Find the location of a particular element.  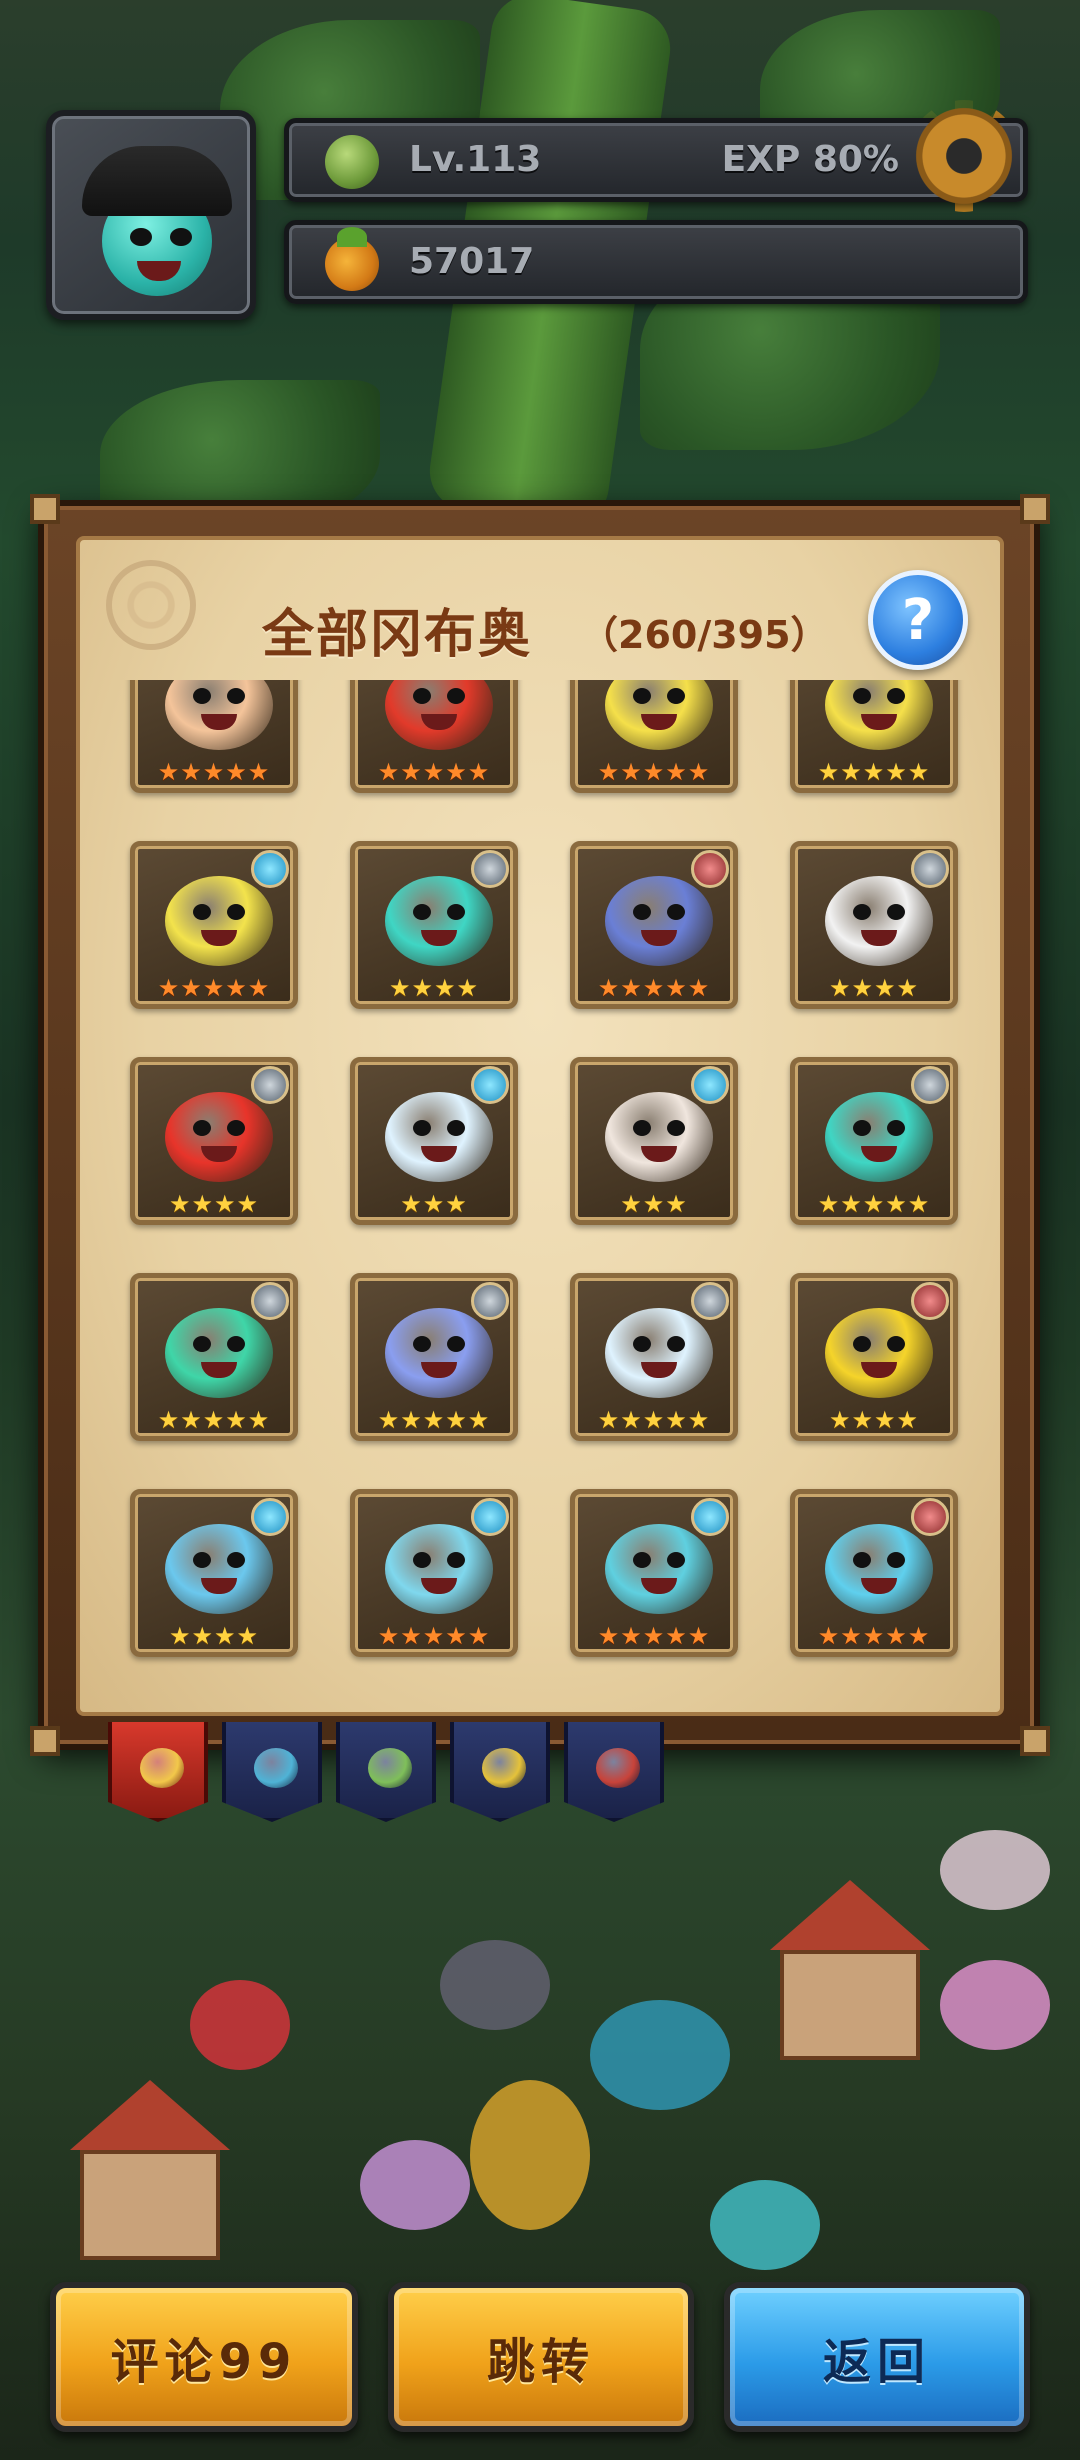

player-avatar is located at coordinates (151, 215).